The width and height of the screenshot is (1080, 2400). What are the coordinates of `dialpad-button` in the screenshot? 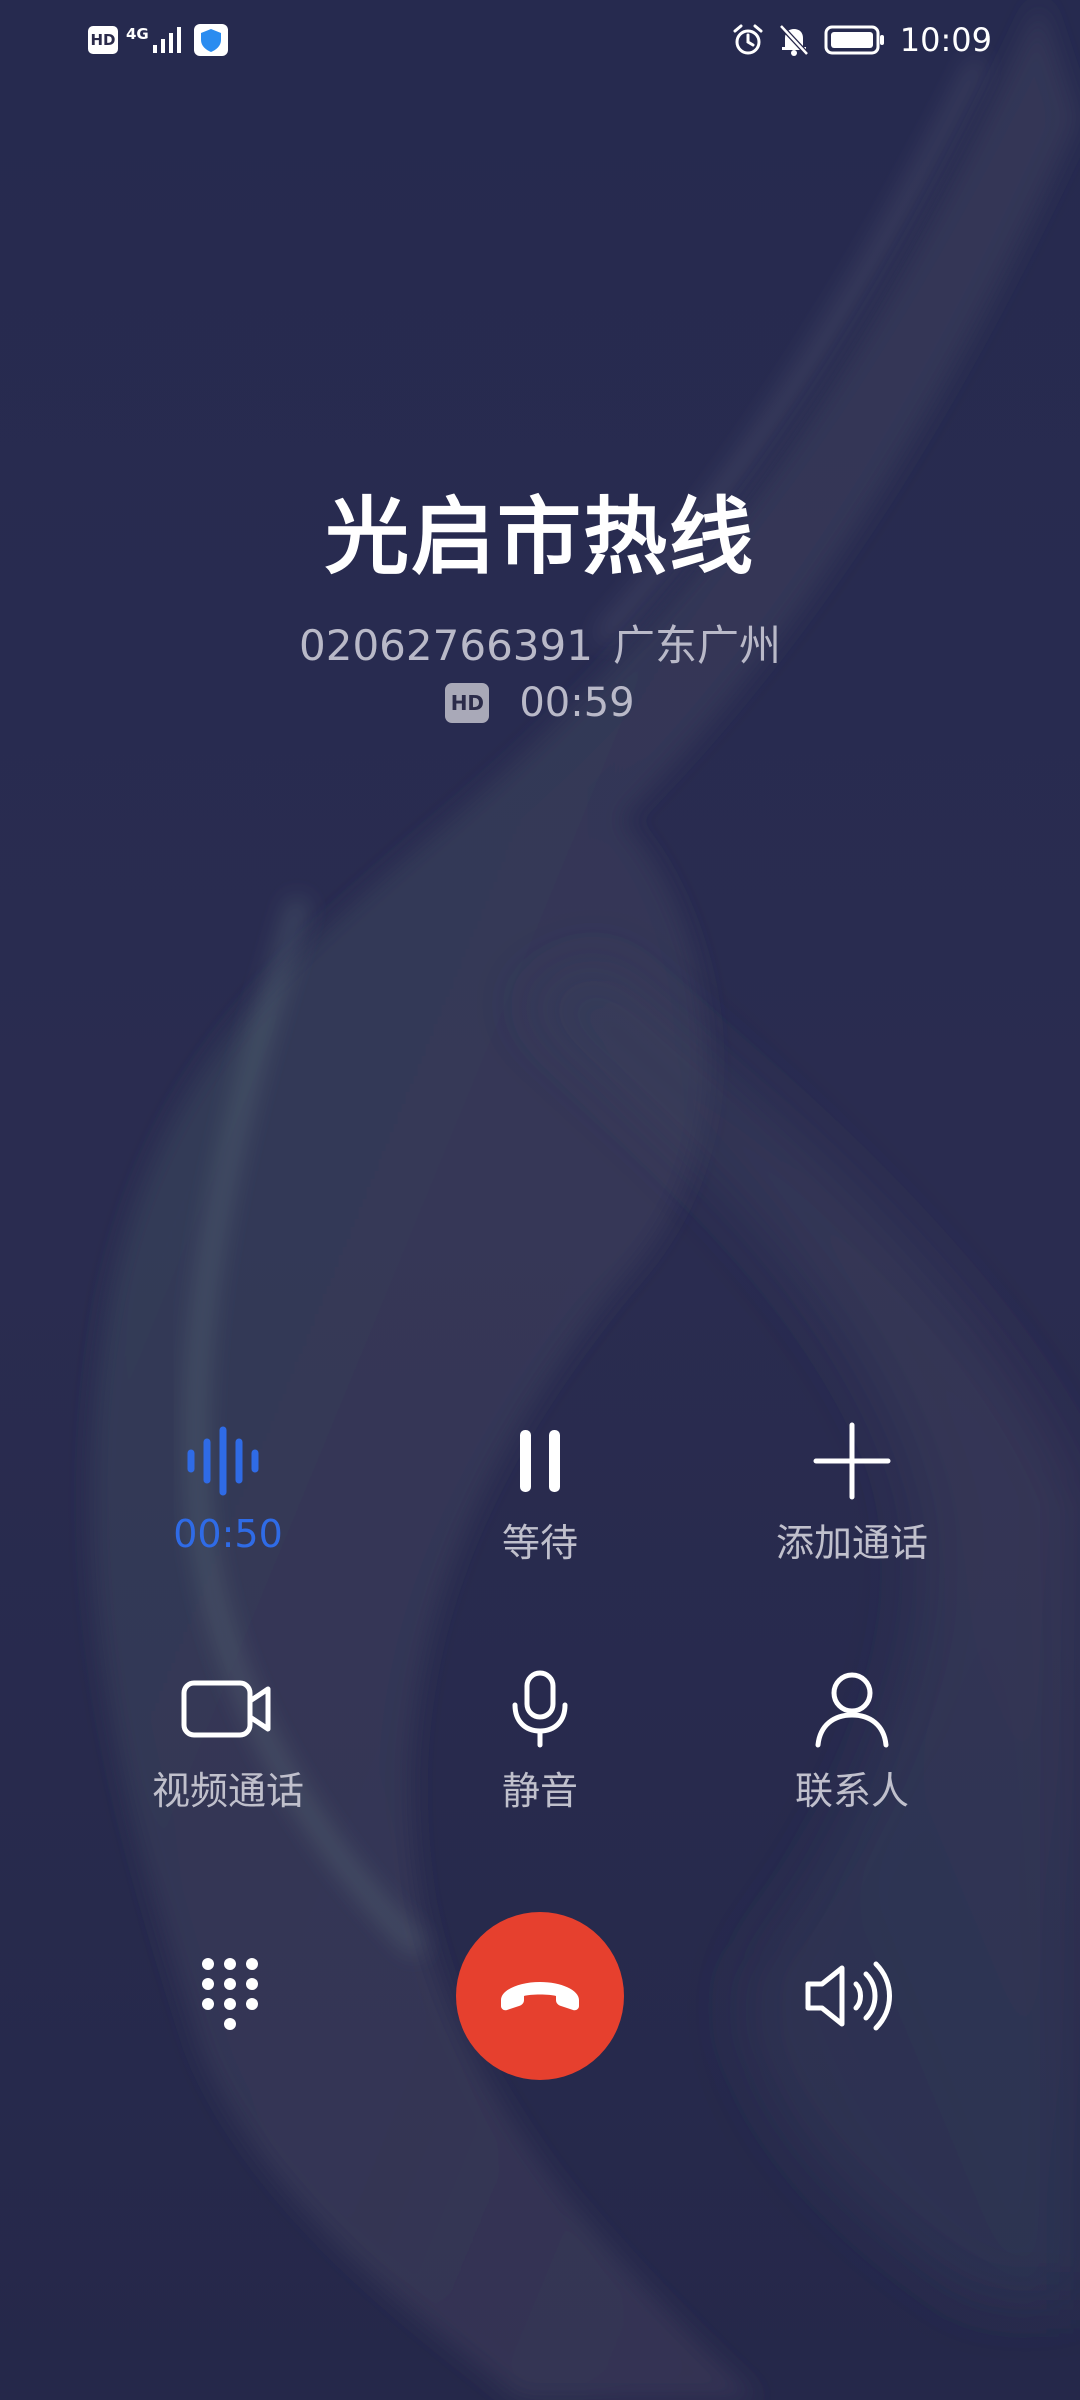 It's located at (230, 1996).